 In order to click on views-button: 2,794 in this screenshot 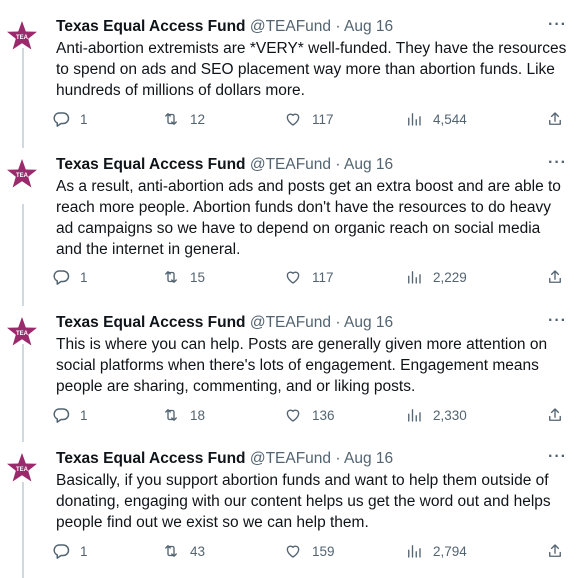, I will do `click(436, 551)`.